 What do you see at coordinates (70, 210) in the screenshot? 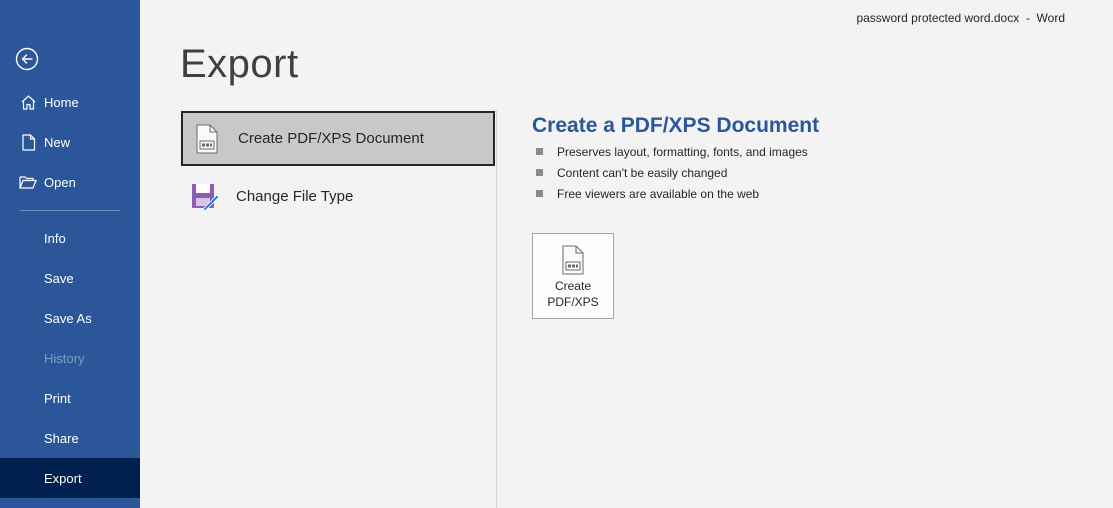
I see `sidebar-divider` at bounding box center [70, 210].